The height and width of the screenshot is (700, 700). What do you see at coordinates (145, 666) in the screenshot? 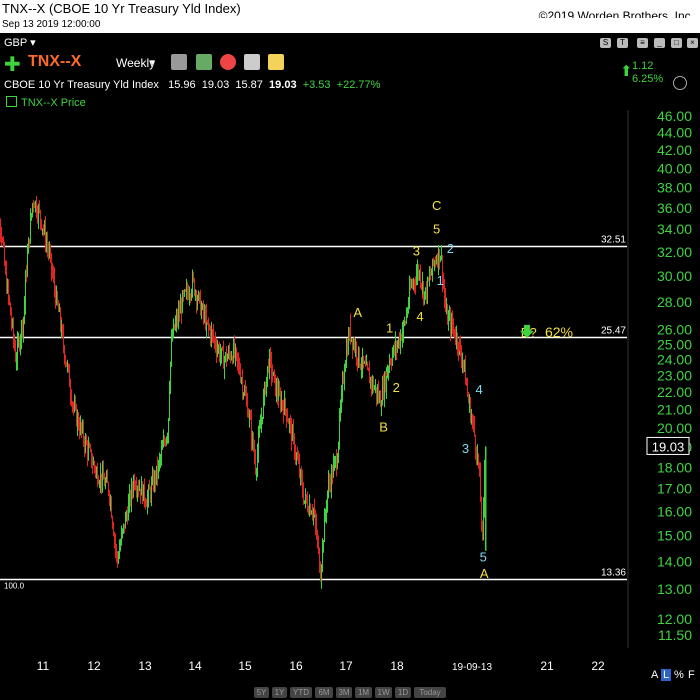
I see `x-tick-label: 13` at bounding box center [145, 666].